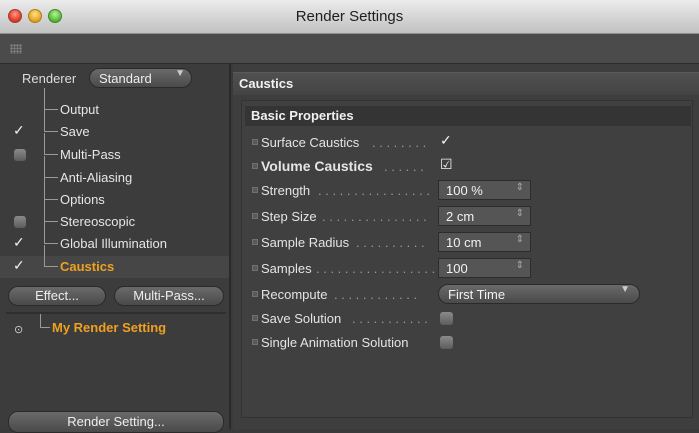  I want to click on leader-dots: . . . . . . . . . . . . . . ., so click(374, 216).